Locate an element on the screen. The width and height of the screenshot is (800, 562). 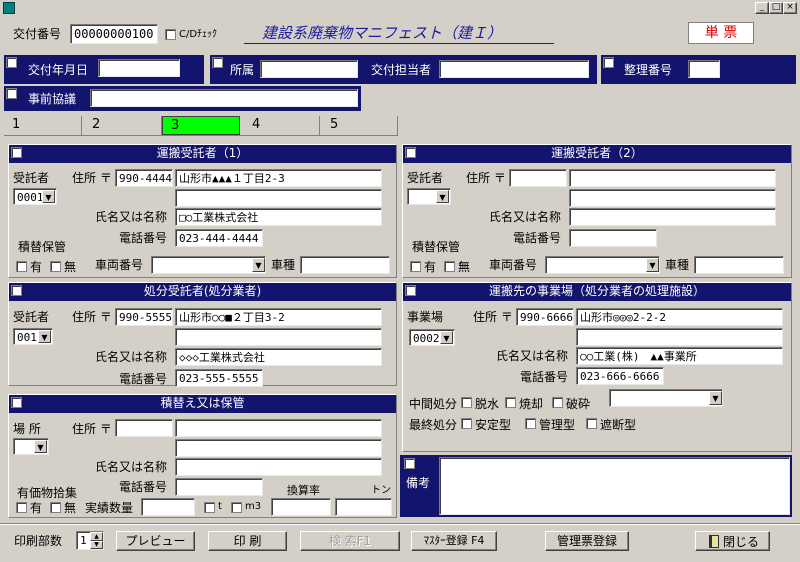
destination-checkbox is located at coordinates (410, 290).